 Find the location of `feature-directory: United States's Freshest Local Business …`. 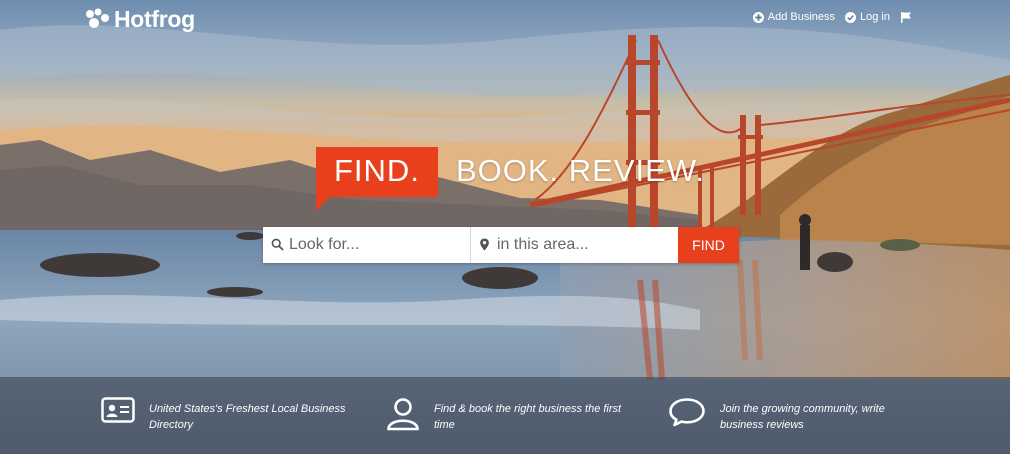

feature-directory: United States's Freshest Local Business … is located at coordinates (225, 415).